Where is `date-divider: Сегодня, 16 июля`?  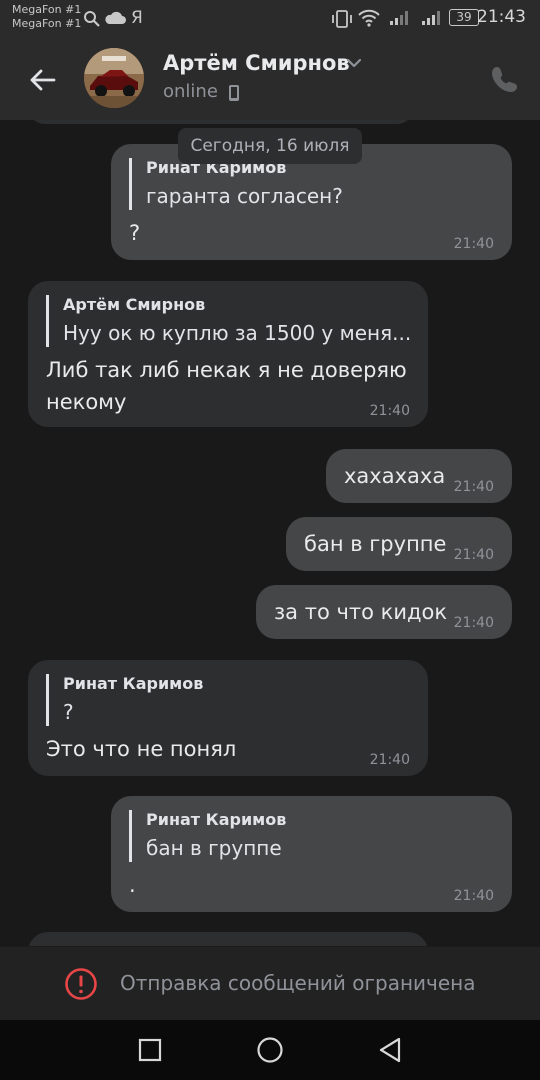
date-divider: Сегодня, 16 июля is located at coordinates (270, 146).